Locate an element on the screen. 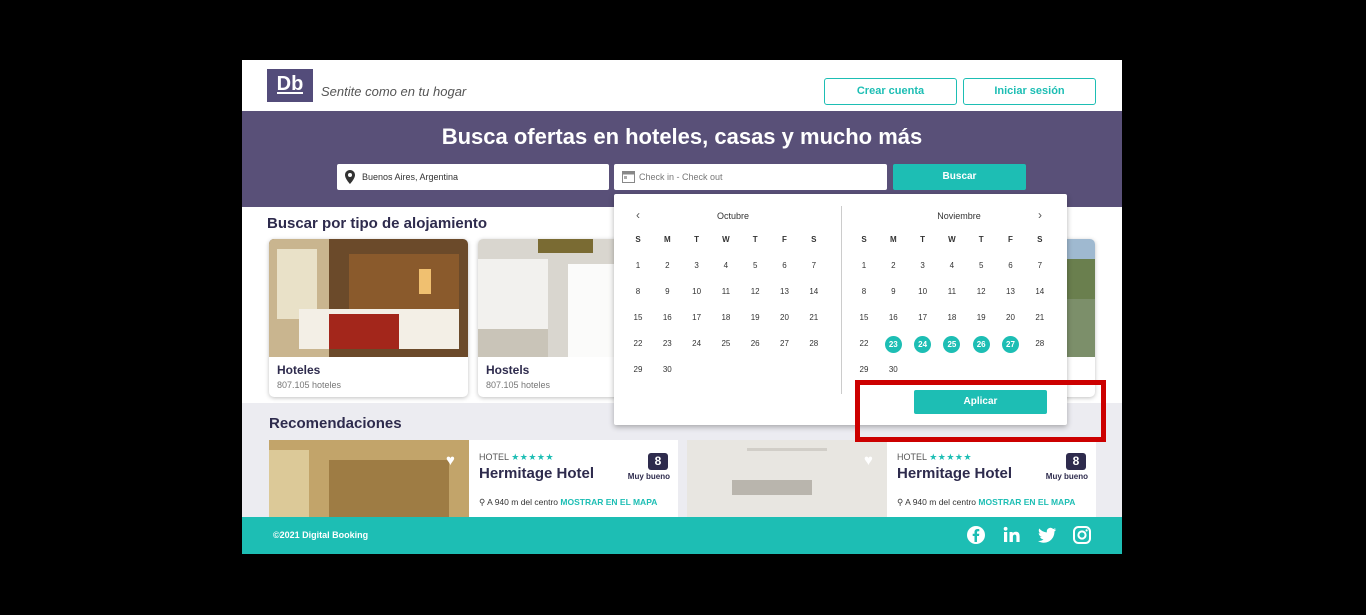 Image resolution: width=1366 pixels, height=615 pixels. instagram-icon is located at coordinates (1082, 535).